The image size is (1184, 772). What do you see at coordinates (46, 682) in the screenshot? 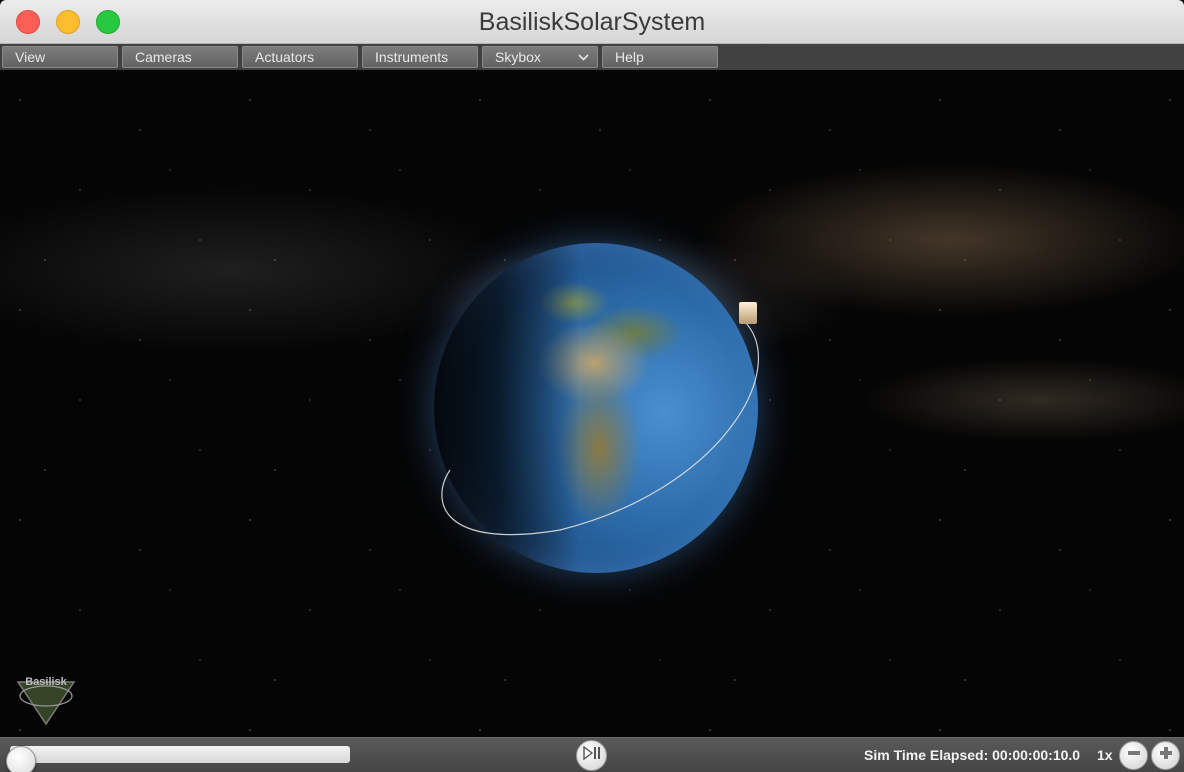
I see `svg-text: Basilisk` at bounding box center [46, 682].